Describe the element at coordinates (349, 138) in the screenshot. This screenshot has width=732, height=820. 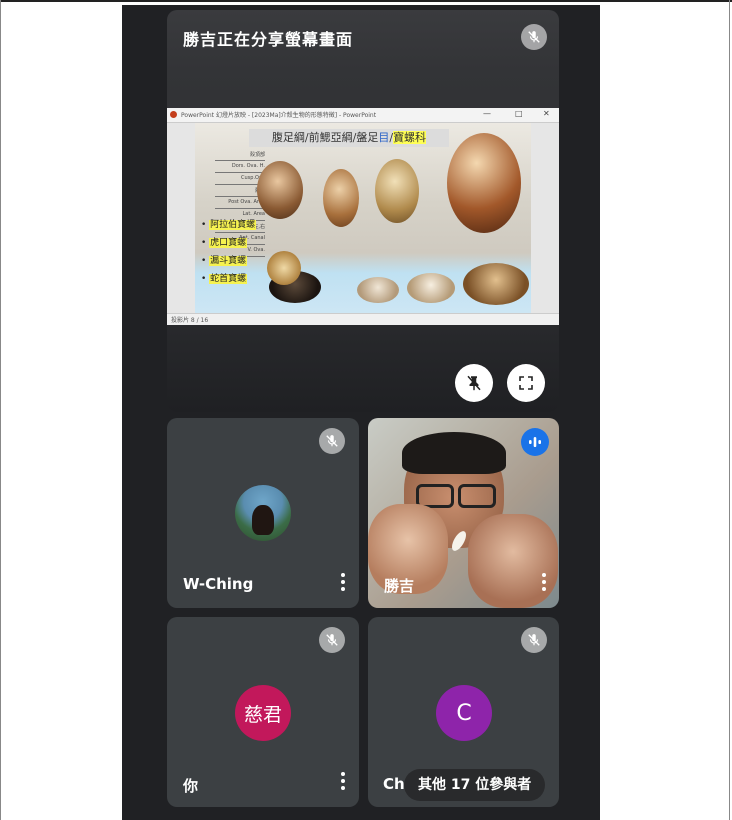
I see `slide-title: 腹足綱/前鰓亞綱/盤足目/寶螺科` at that location.